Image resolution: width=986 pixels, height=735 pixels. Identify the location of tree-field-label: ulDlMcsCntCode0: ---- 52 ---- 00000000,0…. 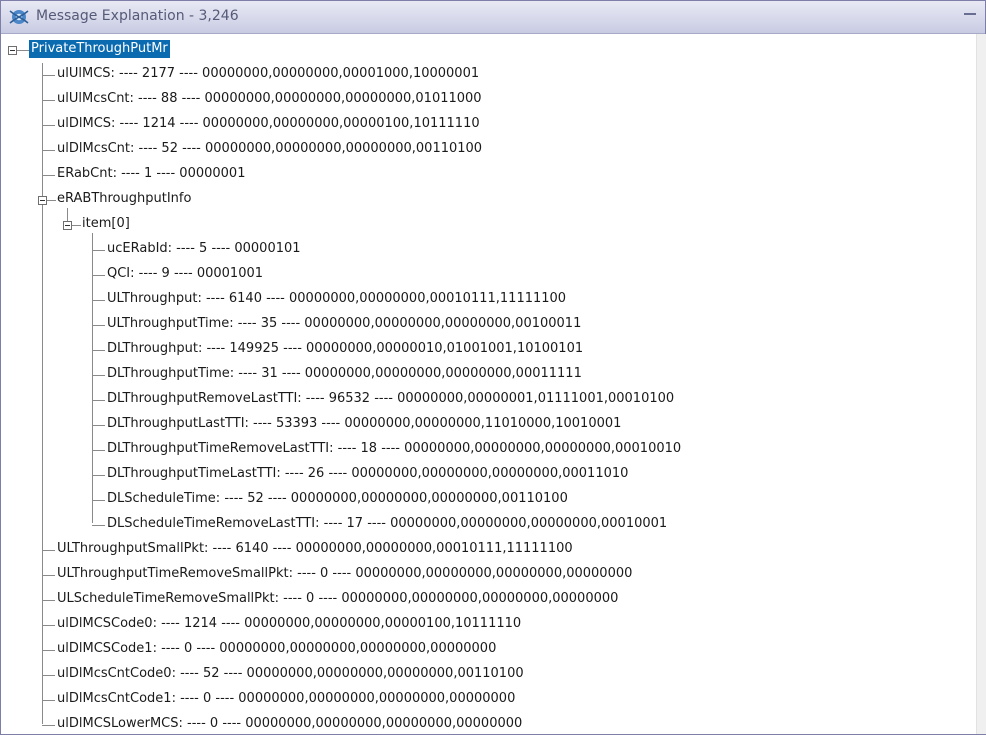
(290, 674).